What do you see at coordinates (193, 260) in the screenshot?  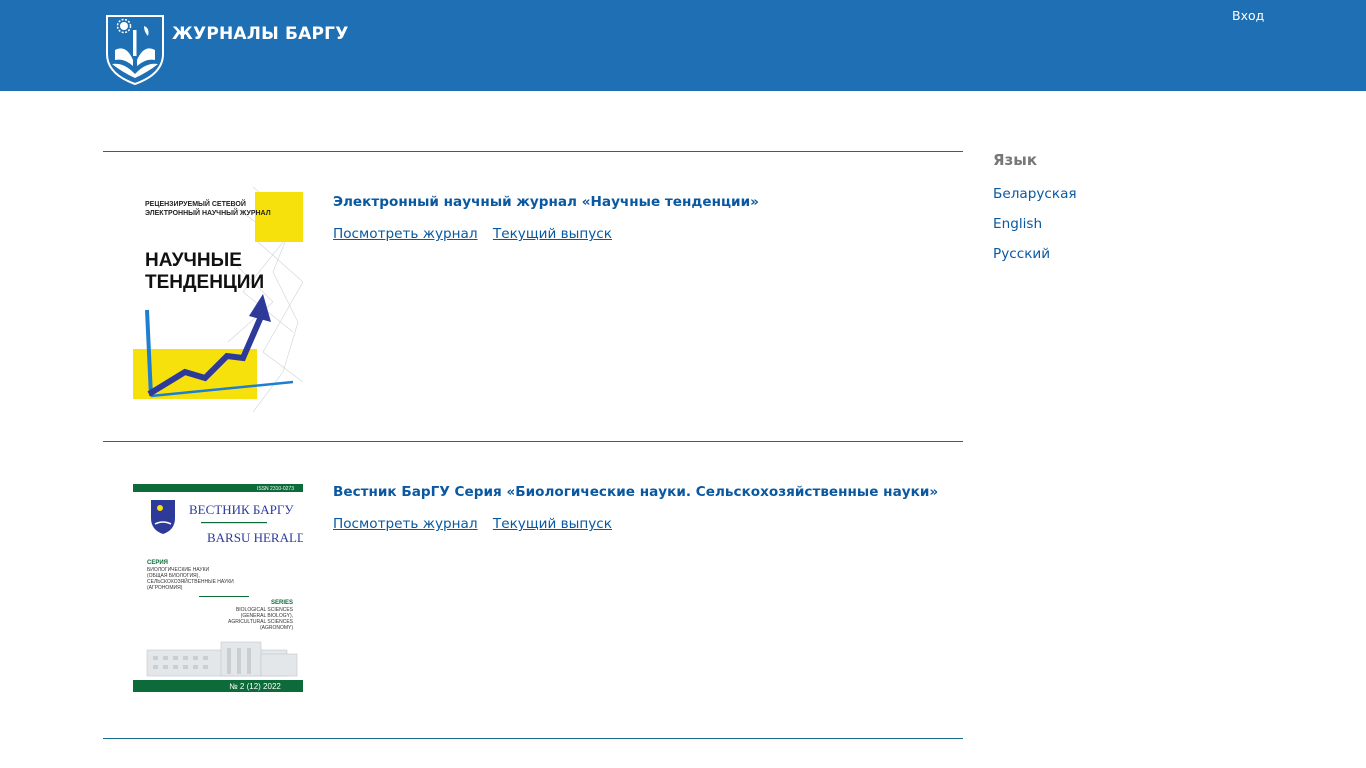 I see `cover-title-line-1: НАУЧНЫЕ` at bounding box center [193, 260].